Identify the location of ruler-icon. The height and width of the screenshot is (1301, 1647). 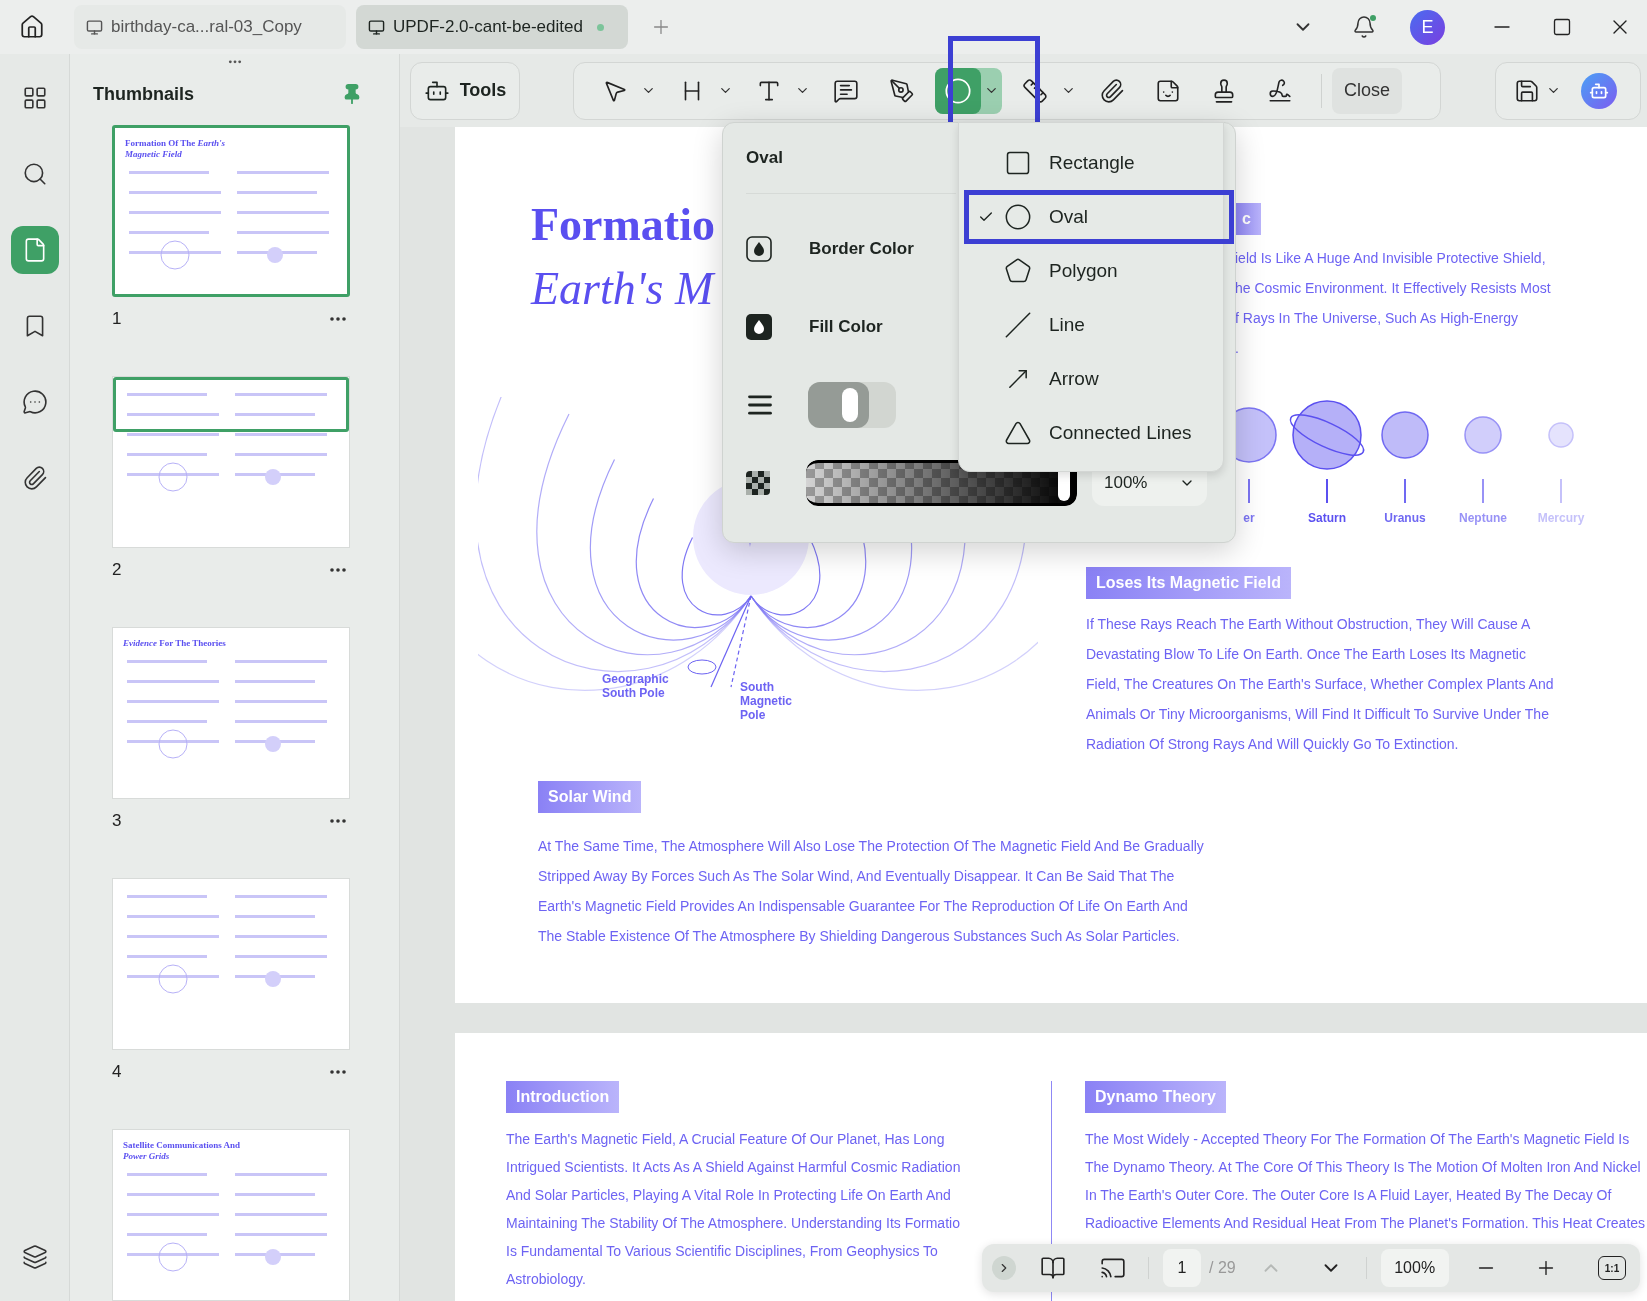
(1035, 90).